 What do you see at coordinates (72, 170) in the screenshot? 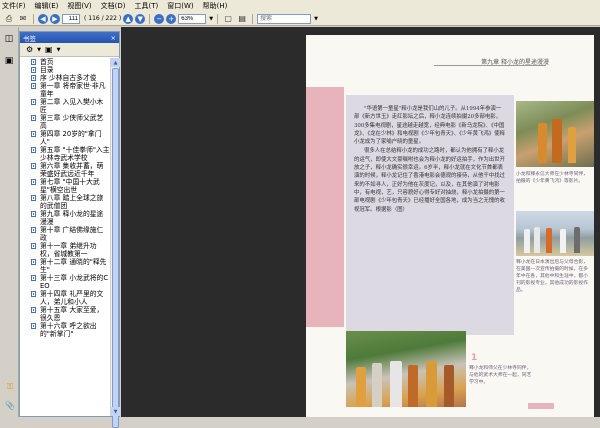
I see `bookmark-label: 第六章 集收并蓄，萌荣盛好武远近千年` at bounding box center [72, 170].